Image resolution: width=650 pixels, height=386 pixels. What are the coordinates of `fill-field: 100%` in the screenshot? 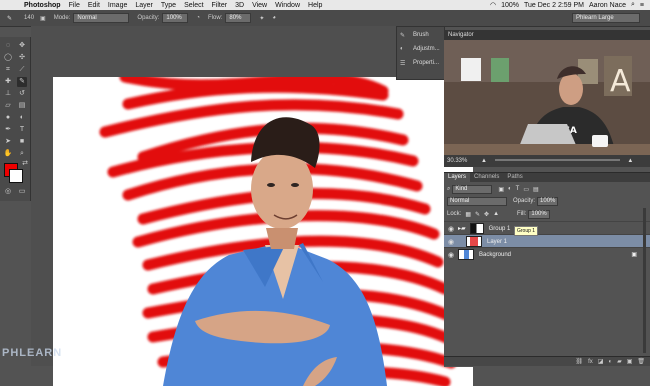 It's located at (539, 214).